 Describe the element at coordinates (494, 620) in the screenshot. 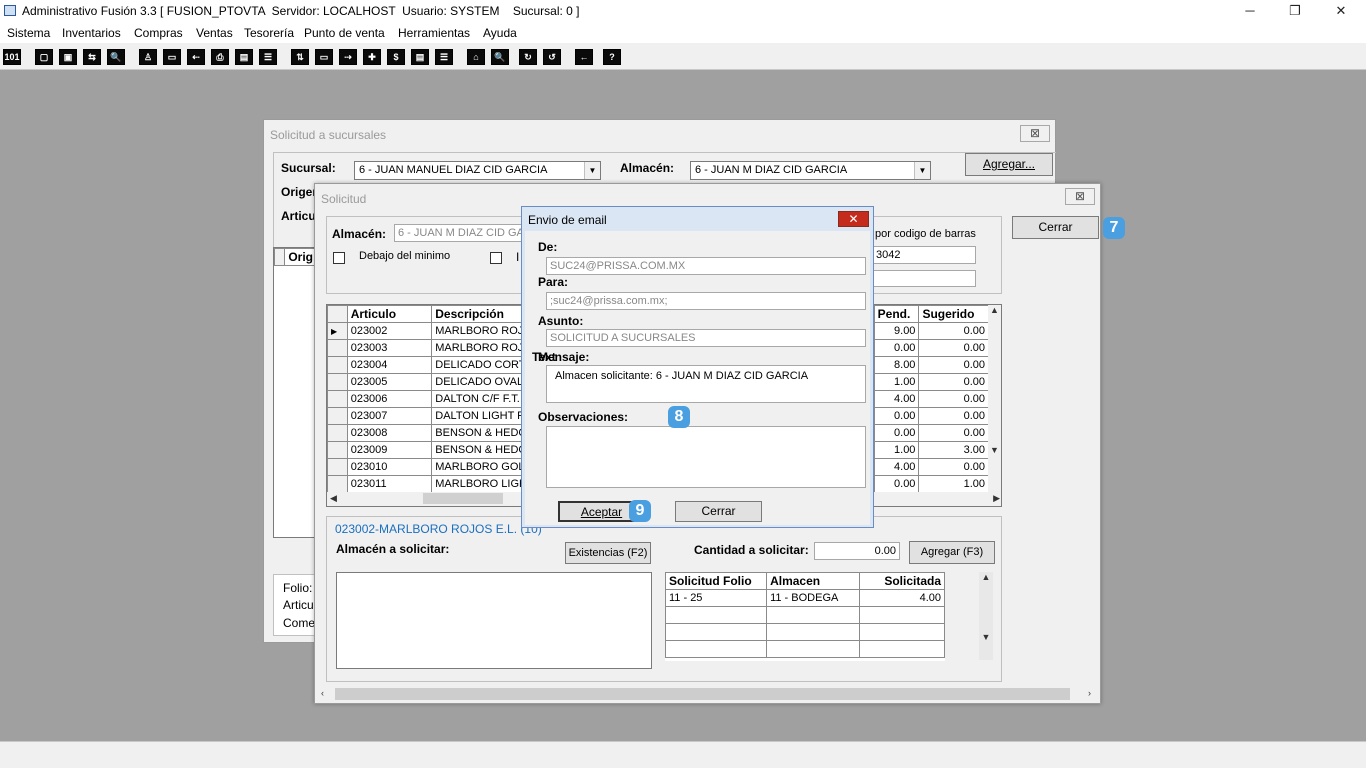

I see `almacen-list` at that location.